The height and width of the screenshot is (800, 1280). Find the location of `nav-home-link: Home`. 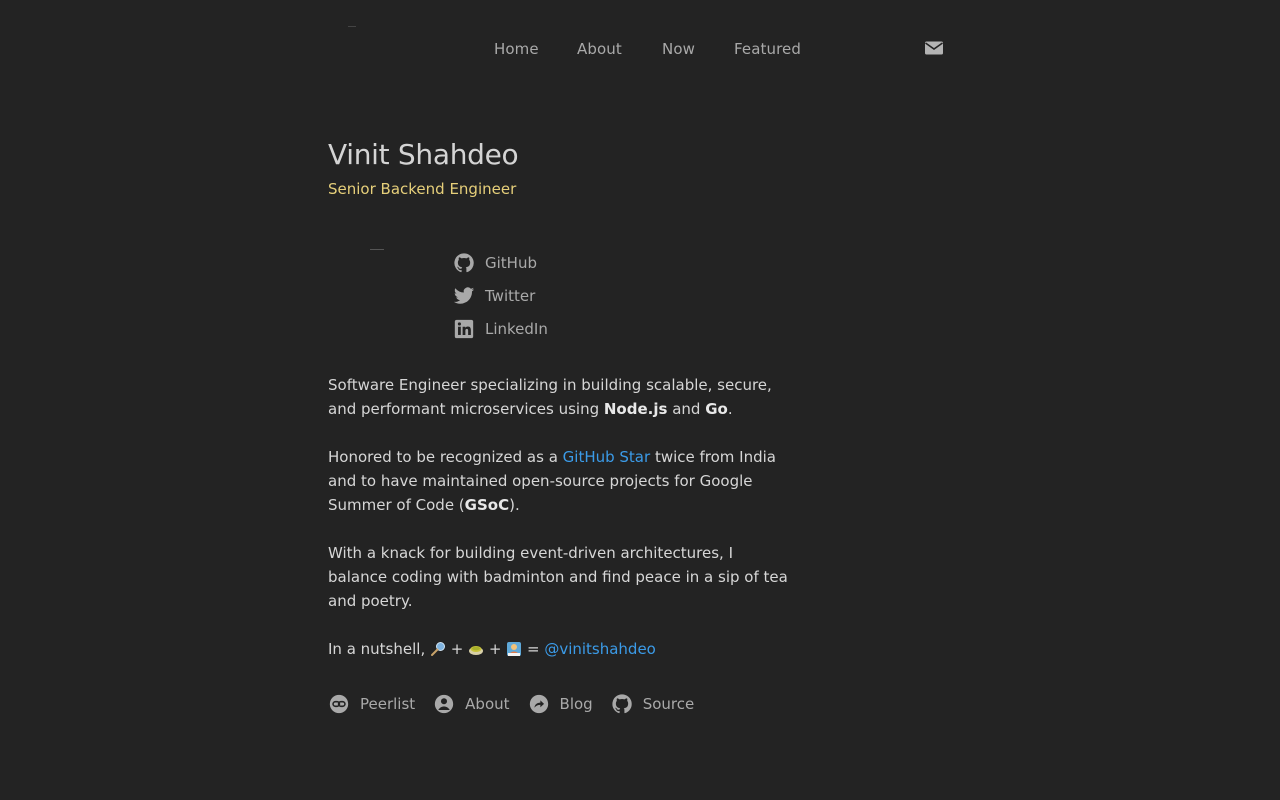

nav-home-link: Home is located at coordinates (516, 49).